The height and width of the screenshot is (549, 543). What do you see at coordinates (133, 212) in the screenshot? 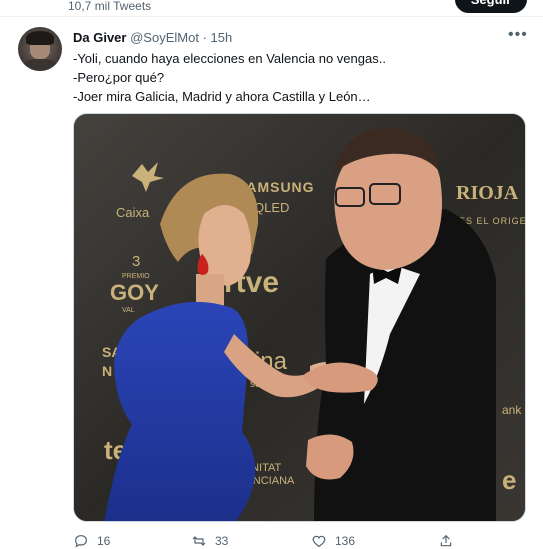
I see `backdrop-caixa: Caixa` at bounding box center [133, 212].